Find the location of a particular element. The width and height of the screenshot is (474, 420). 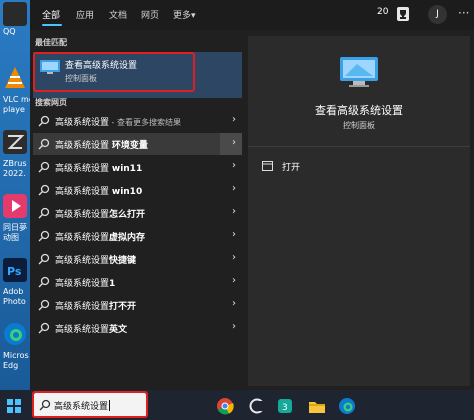

avatar: J is located at coordinates (437, 14).